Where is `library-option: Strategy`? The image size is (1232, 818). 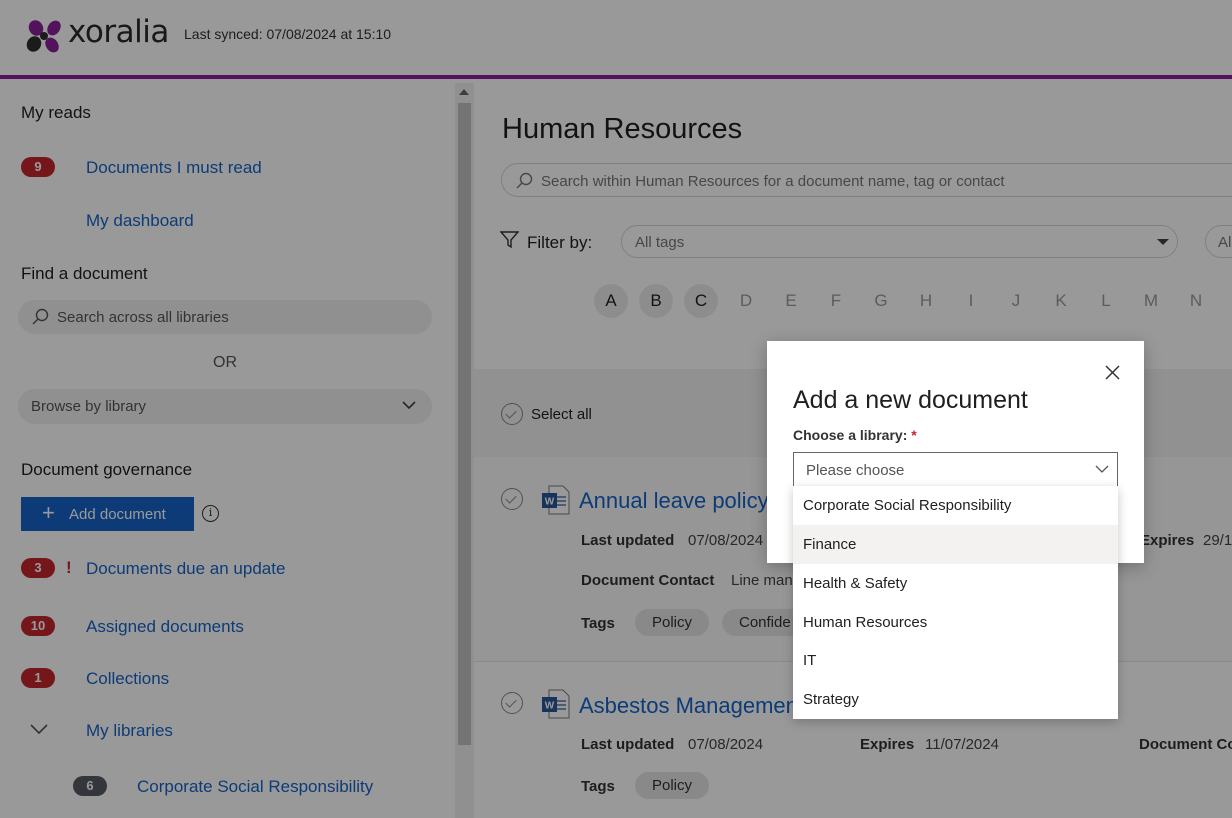 library-option: Strategy is located at coordinates (955, 699).